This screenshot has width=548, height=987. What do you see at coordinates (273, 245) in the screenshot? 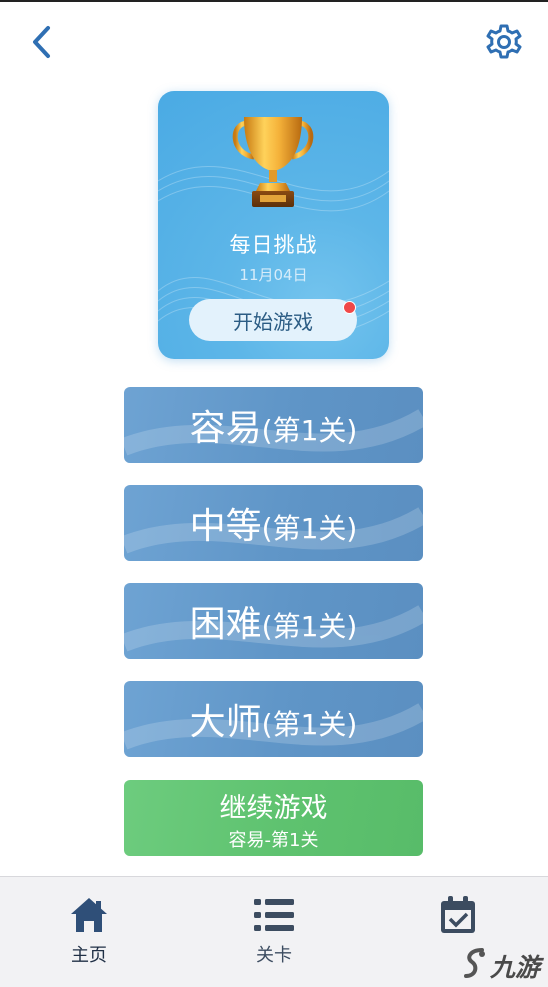
I see `daily-challenge-title: 每日挑战` at bounding box center [273, 245].